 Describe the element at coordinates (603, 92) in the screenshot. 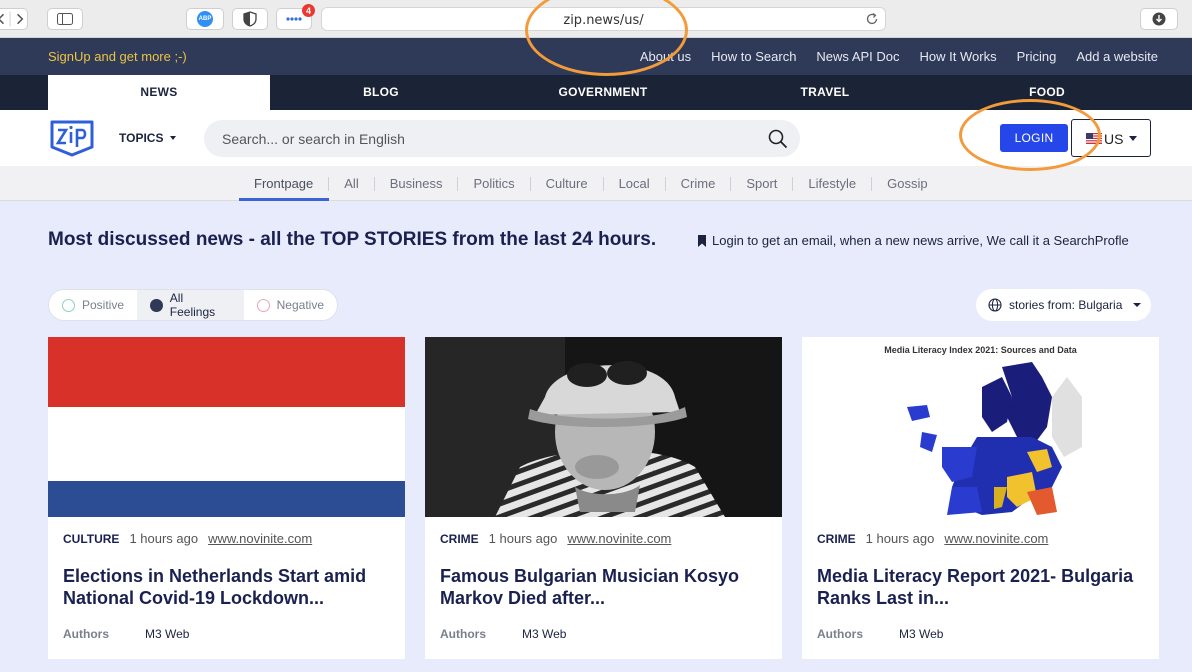

I see `tab-government: GOVERNMENT` at that location.